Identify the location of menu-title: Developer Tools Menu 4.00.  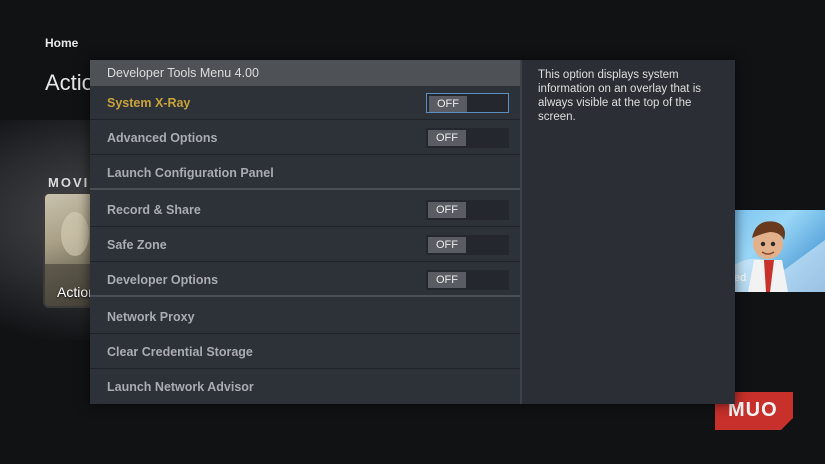
(305, 73).